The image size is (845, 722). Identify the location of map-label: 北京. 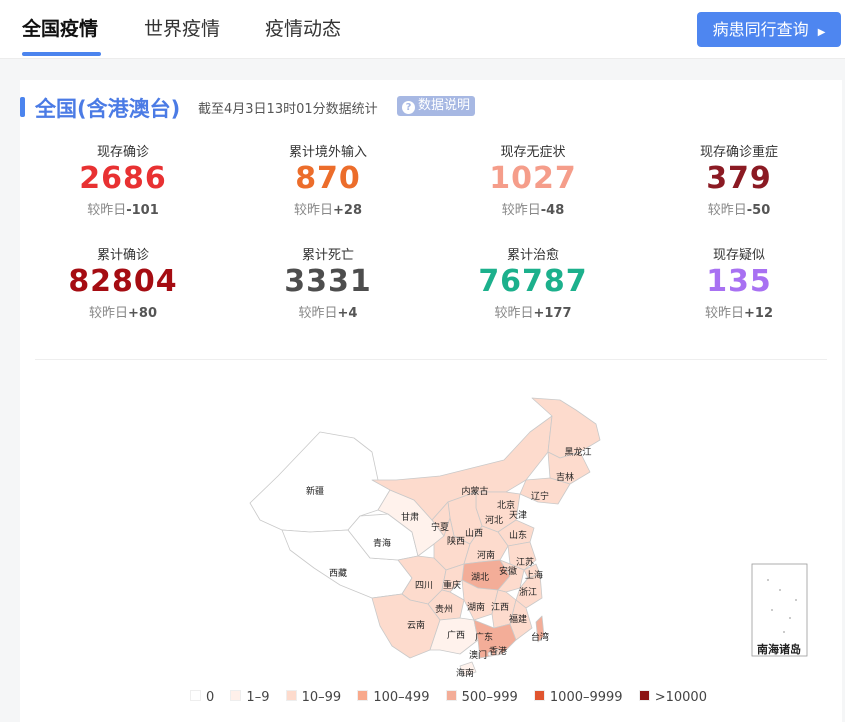
(506, 505).